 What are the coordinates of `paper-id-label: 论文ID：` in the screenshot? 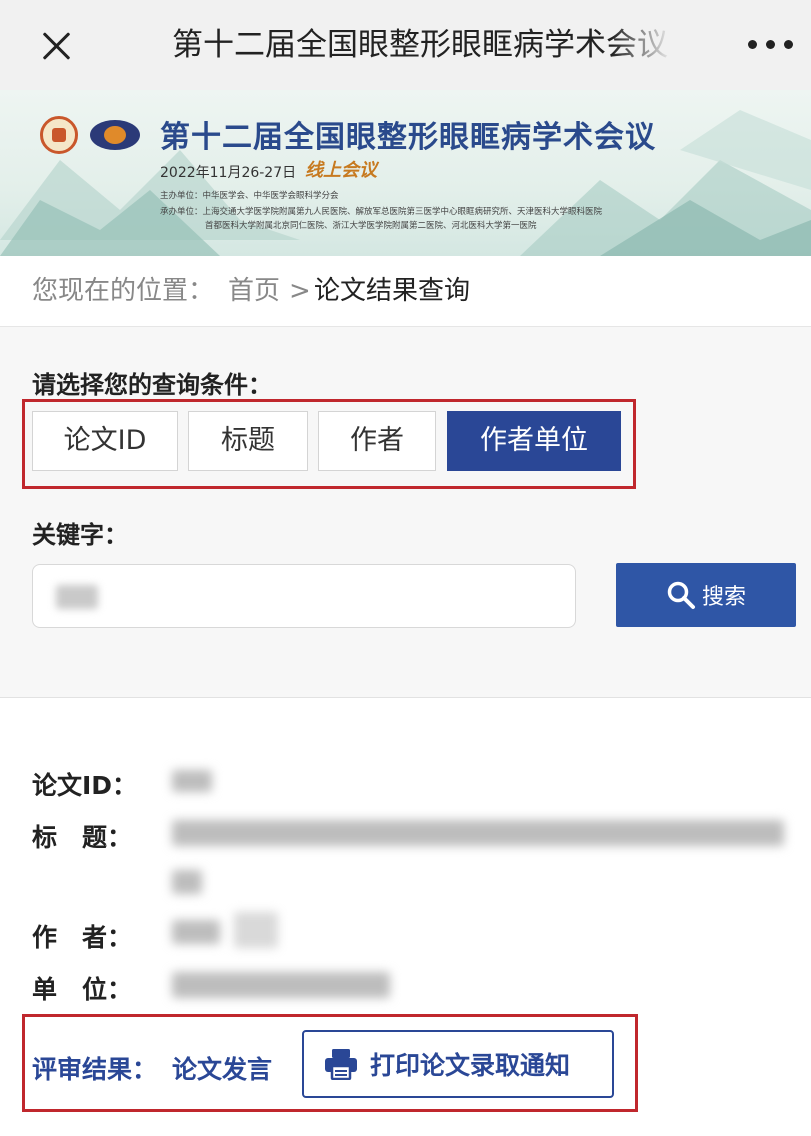 It's located at (85, 785).